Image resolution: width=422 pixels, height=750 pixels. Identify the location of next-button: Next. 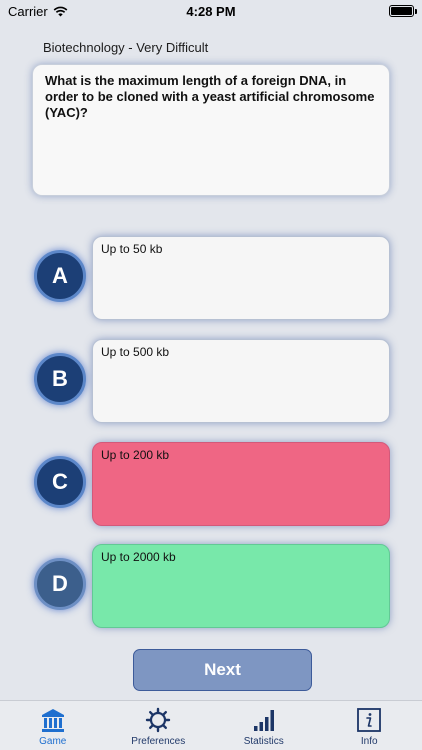
(222, 670).